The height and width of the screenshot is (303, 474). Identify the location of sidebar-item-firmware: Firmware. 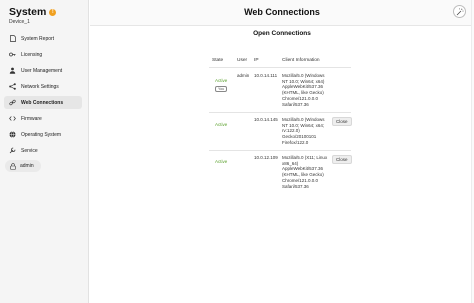
(43, 118).